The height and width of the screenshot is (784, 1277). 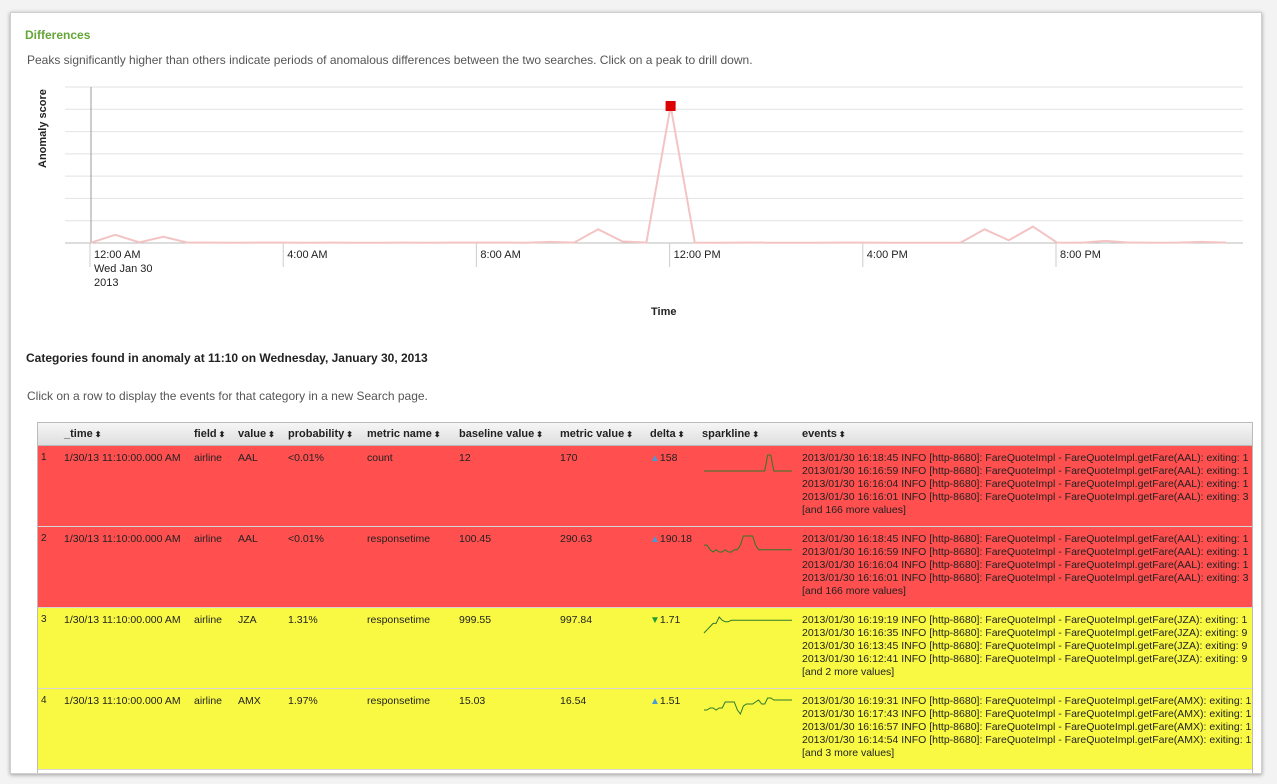 What do you see at coordinates (601, 434) in the screenshot?
I see `col-metric-value: metric value ⬍` at bounding box center [601, 434].